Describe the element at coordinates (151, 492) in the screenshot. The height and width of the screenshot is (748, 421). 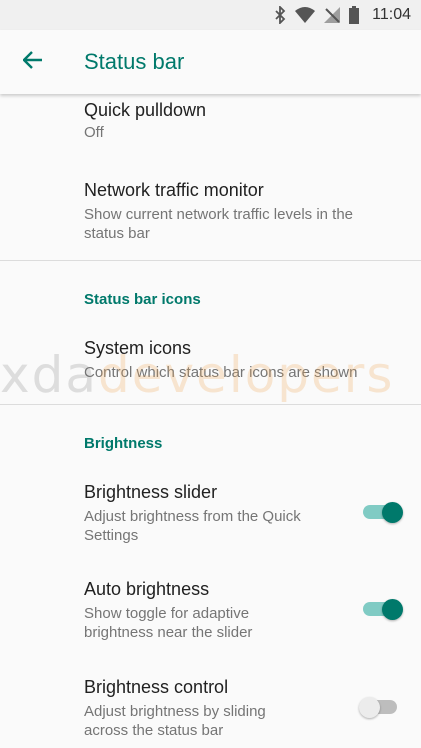
I see `pref-title: Brightness slider` at that location.